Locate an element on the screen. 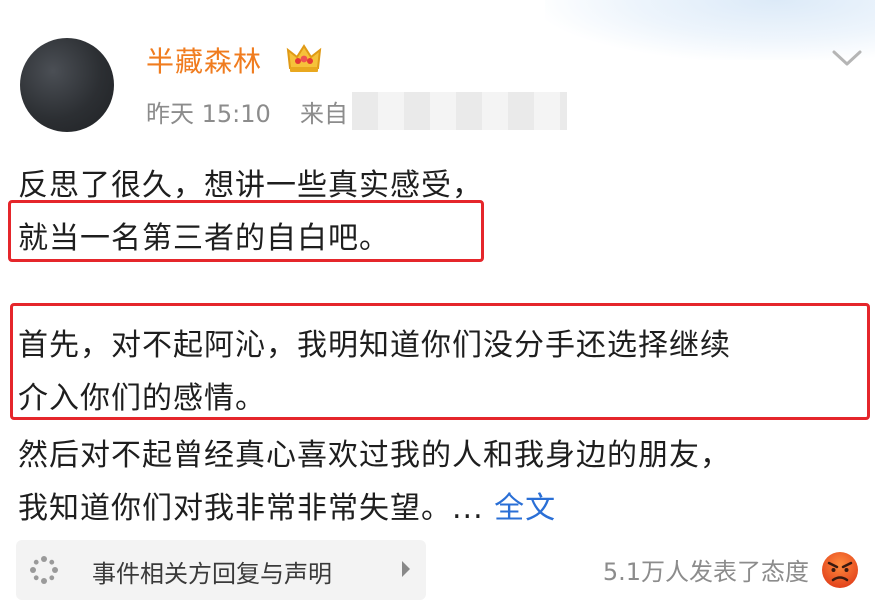 Image resolution: width=875 pixels, height=607 pixels. angry-face-icon is located at coordinates (840, 570).